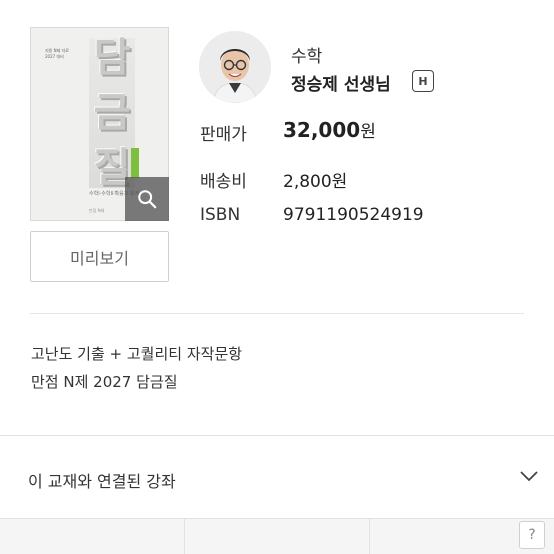 This screenshot has height=554, width=554. I want to click on magnifier-icon, so click(147, 199).